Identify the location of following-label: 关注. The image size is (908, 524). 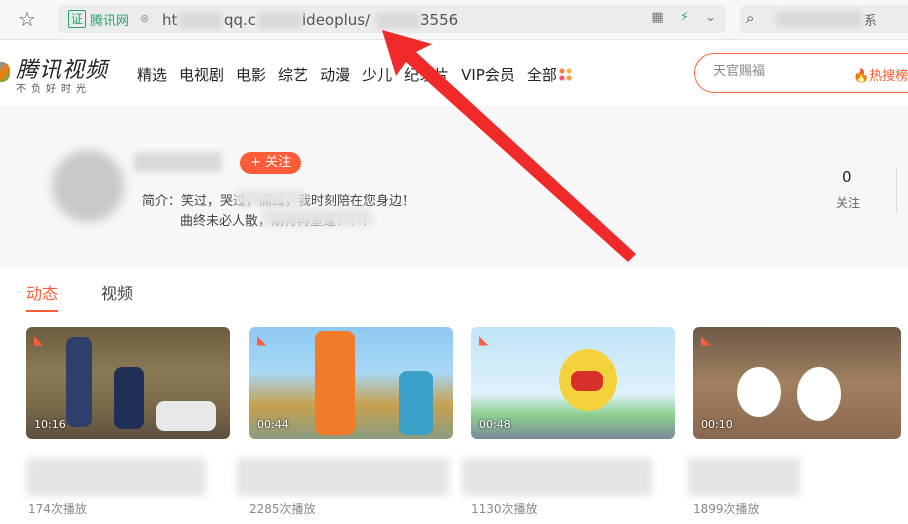
(848, 202).